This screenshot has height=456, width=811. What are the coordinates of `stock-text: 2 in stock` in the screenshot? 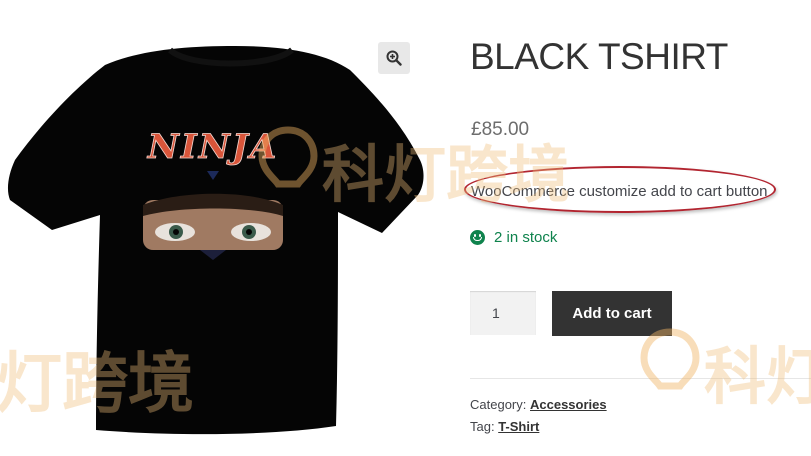 It's located at (526, 237).